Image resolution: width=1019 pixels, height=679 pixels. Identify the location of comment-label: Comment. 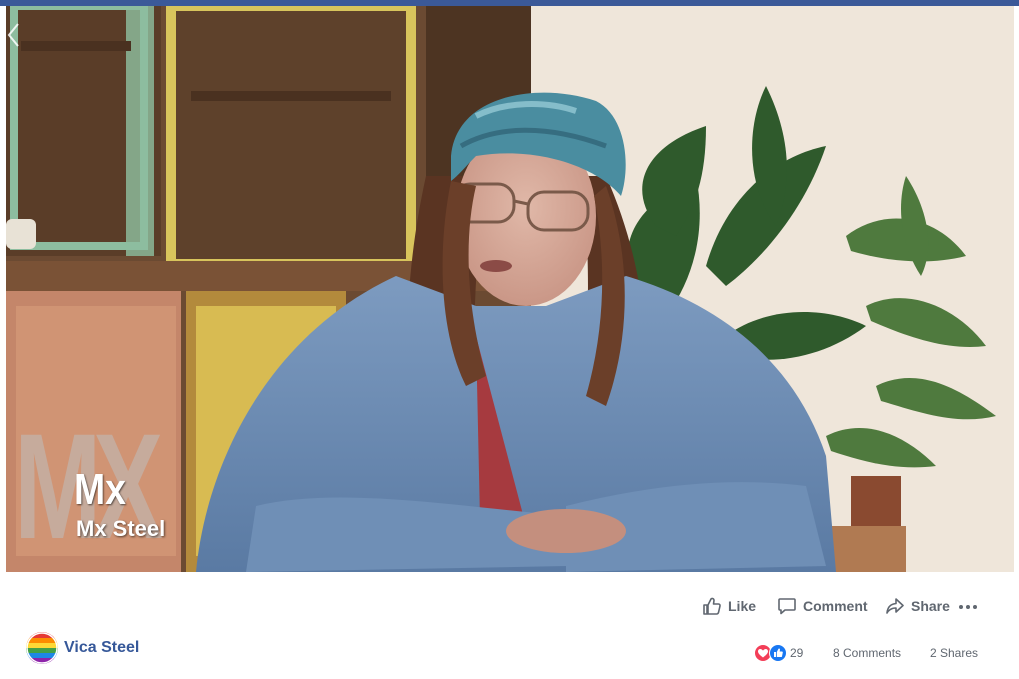
(835, 606).